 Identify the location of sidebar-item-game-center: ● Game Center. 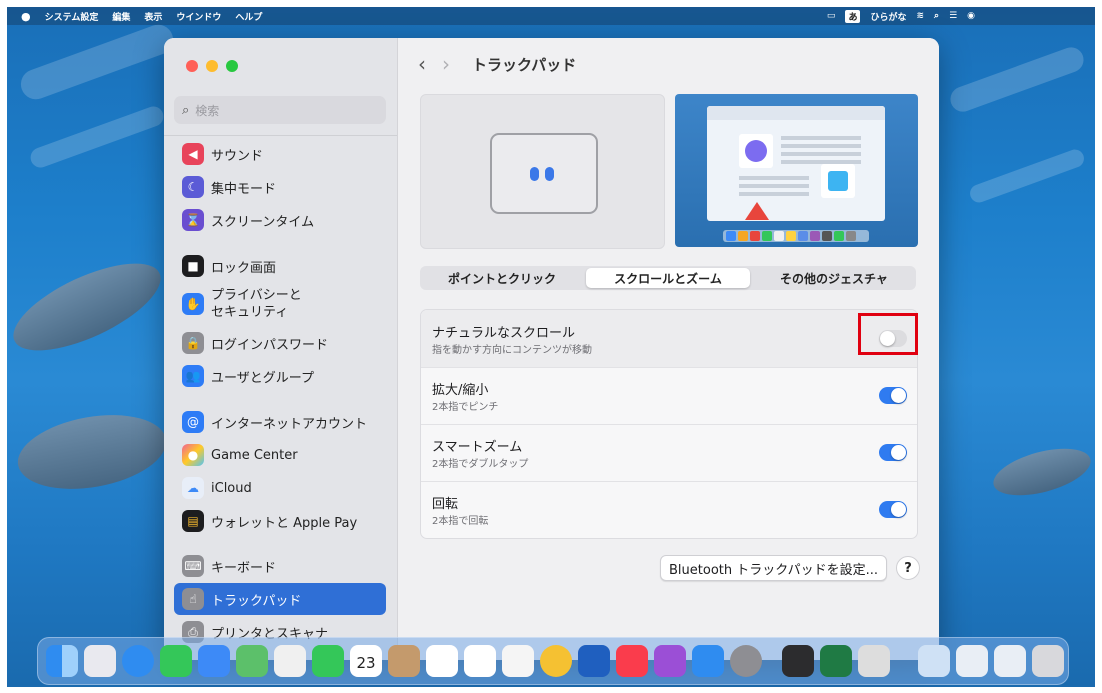
(280, 455).